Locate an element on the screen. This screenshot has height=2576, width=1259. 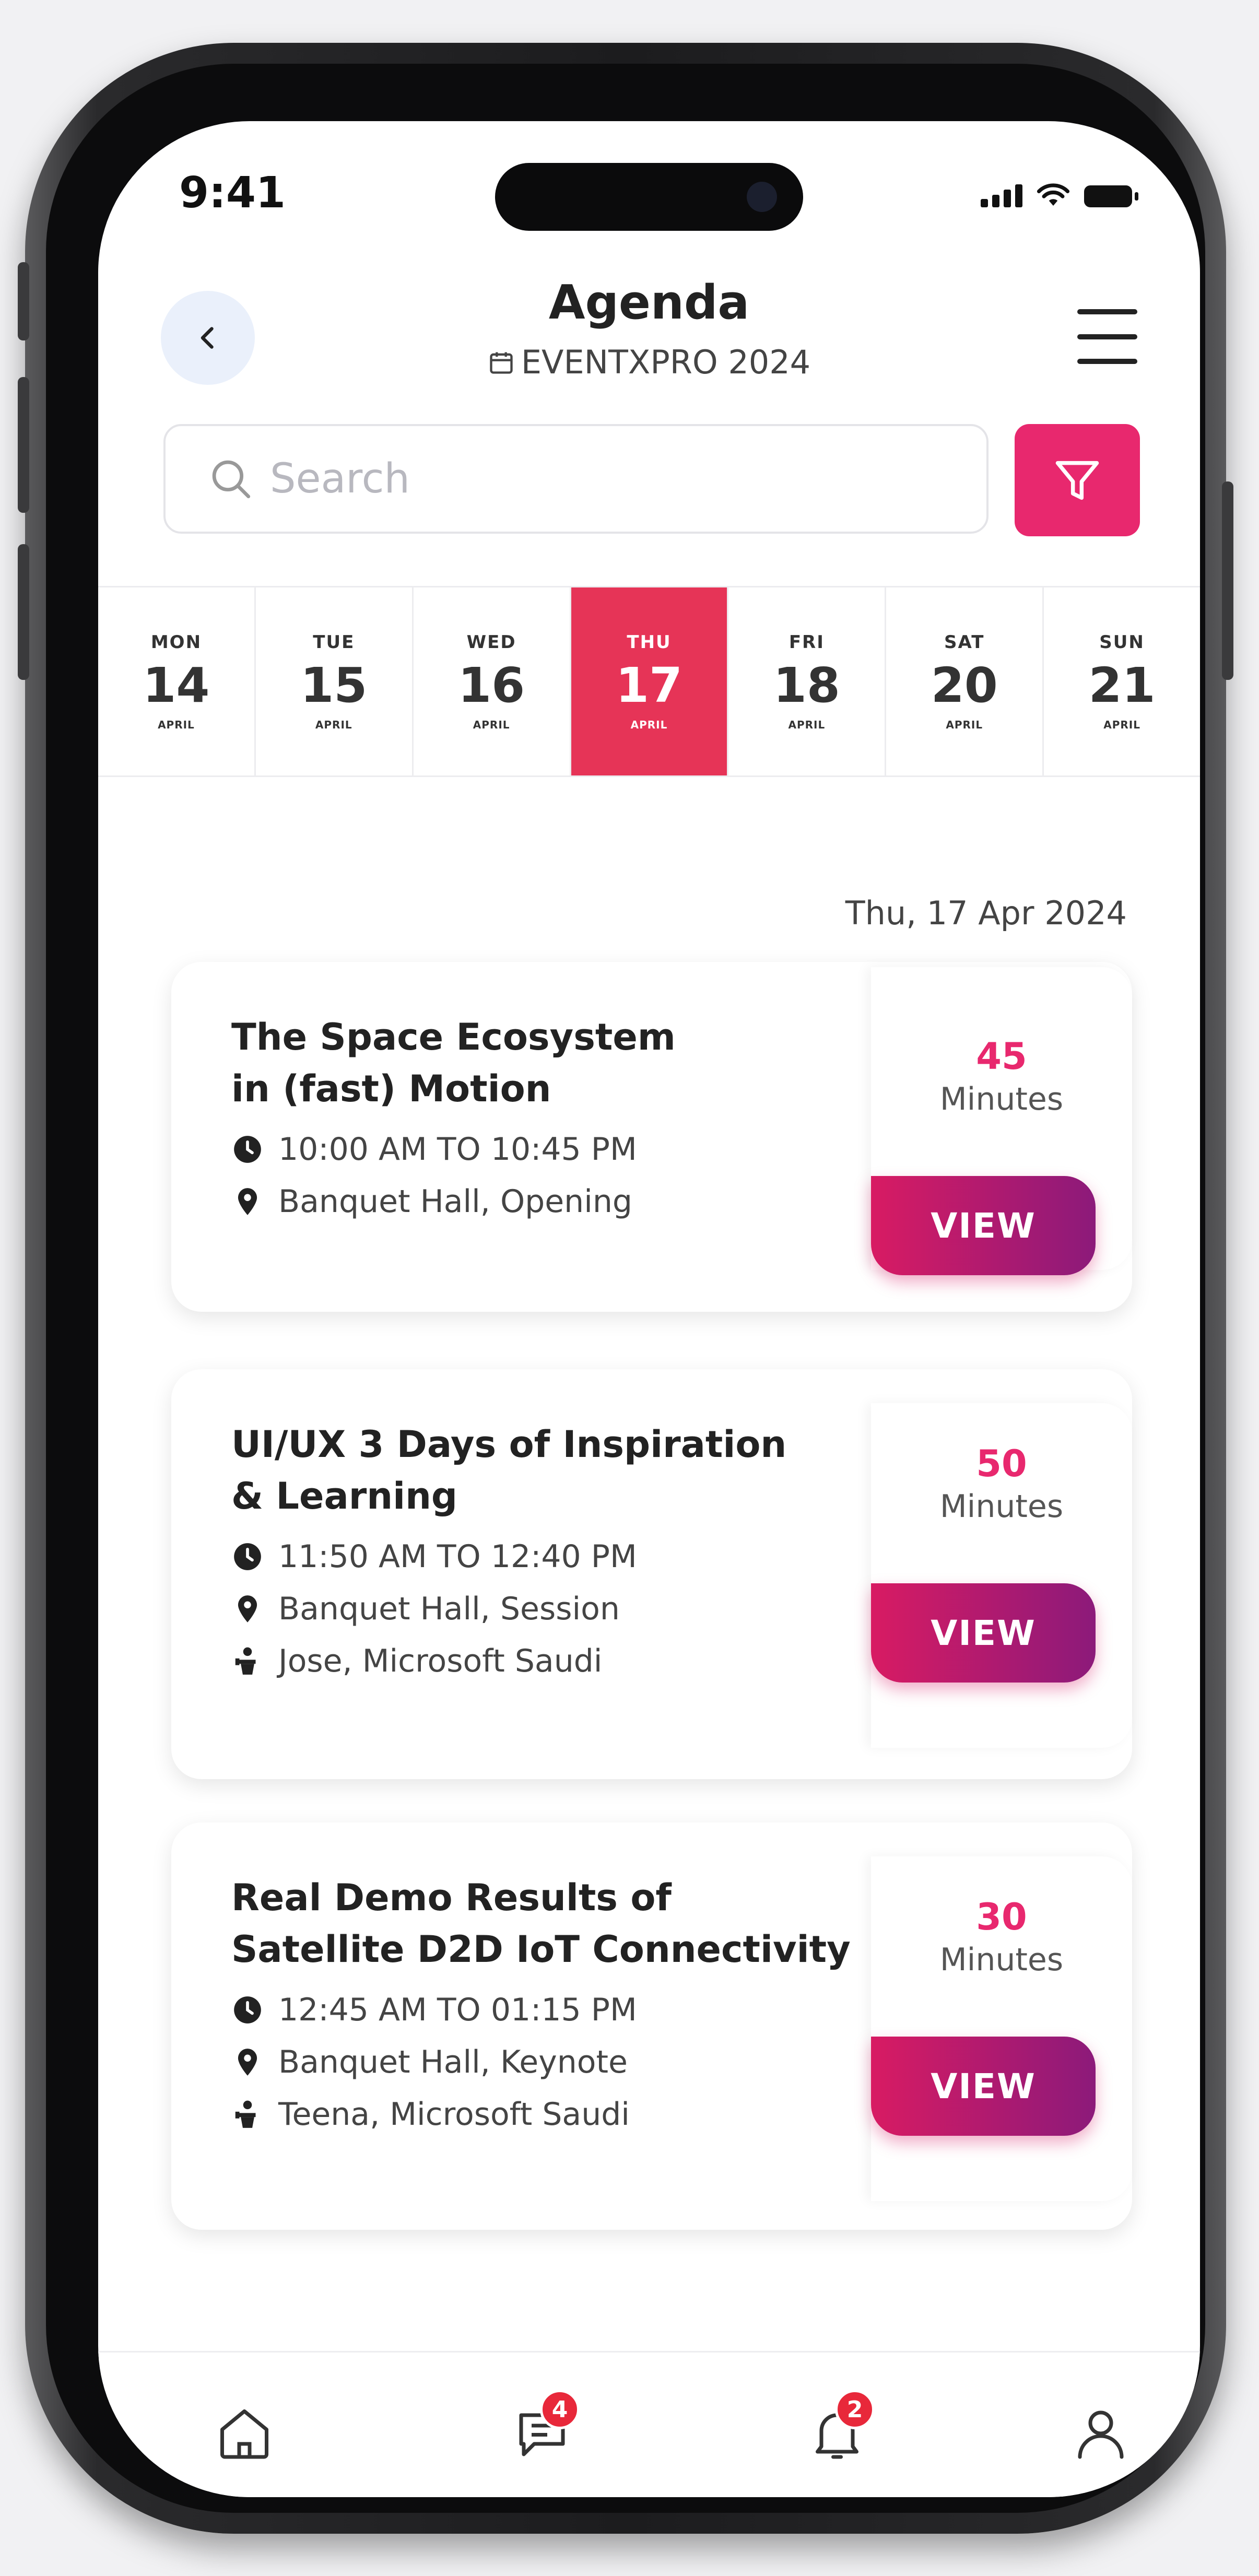
battery-icon is located at coordinates (1111, 196).